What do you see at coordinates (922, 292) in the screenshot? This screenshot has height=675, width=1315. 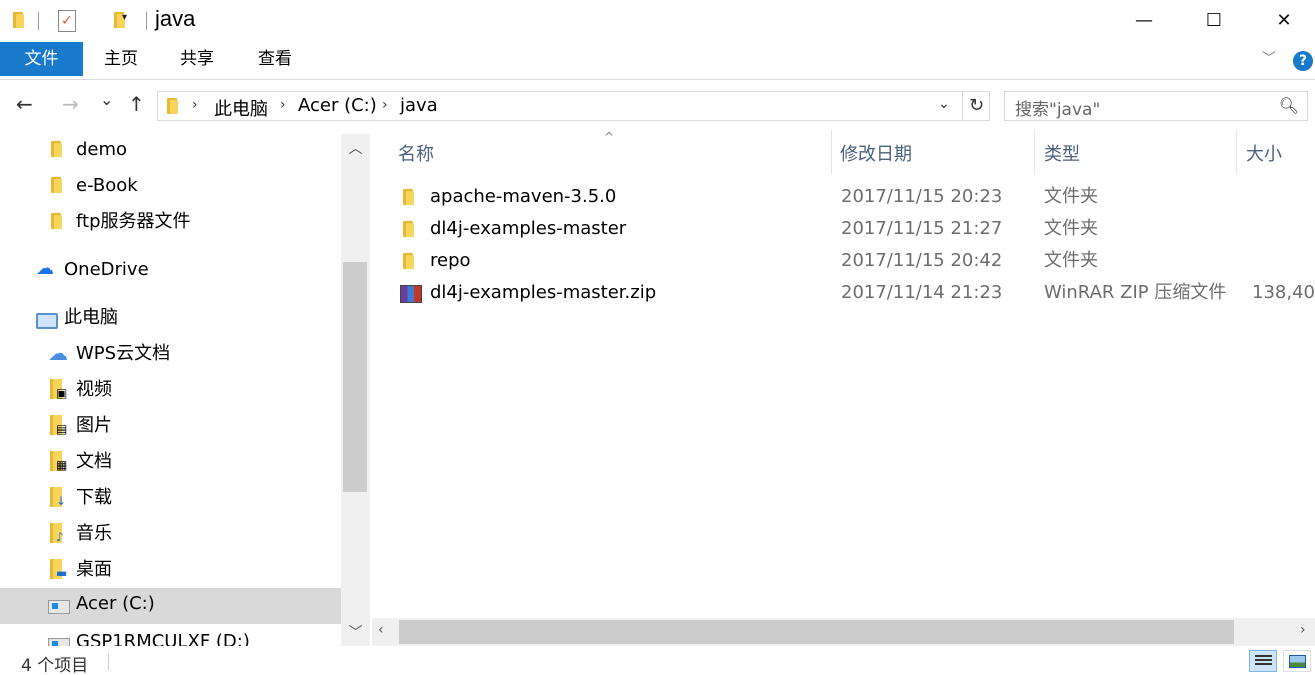 I see `file-modified: 2017/11/14 21:23` at bounding box center [922, 292].